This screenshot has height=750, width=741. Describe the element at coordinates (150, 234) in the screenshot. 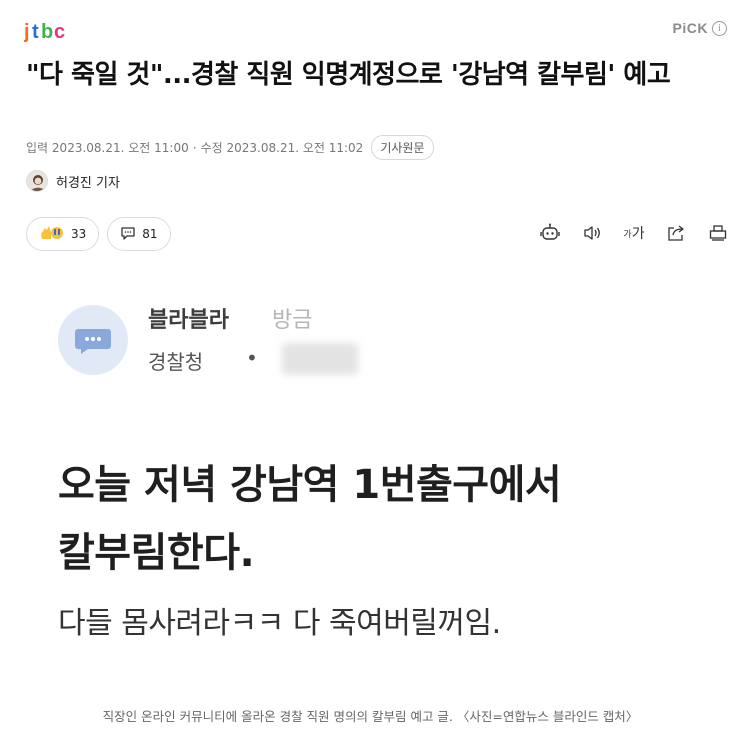

I see `comment-count: 81` at that location.